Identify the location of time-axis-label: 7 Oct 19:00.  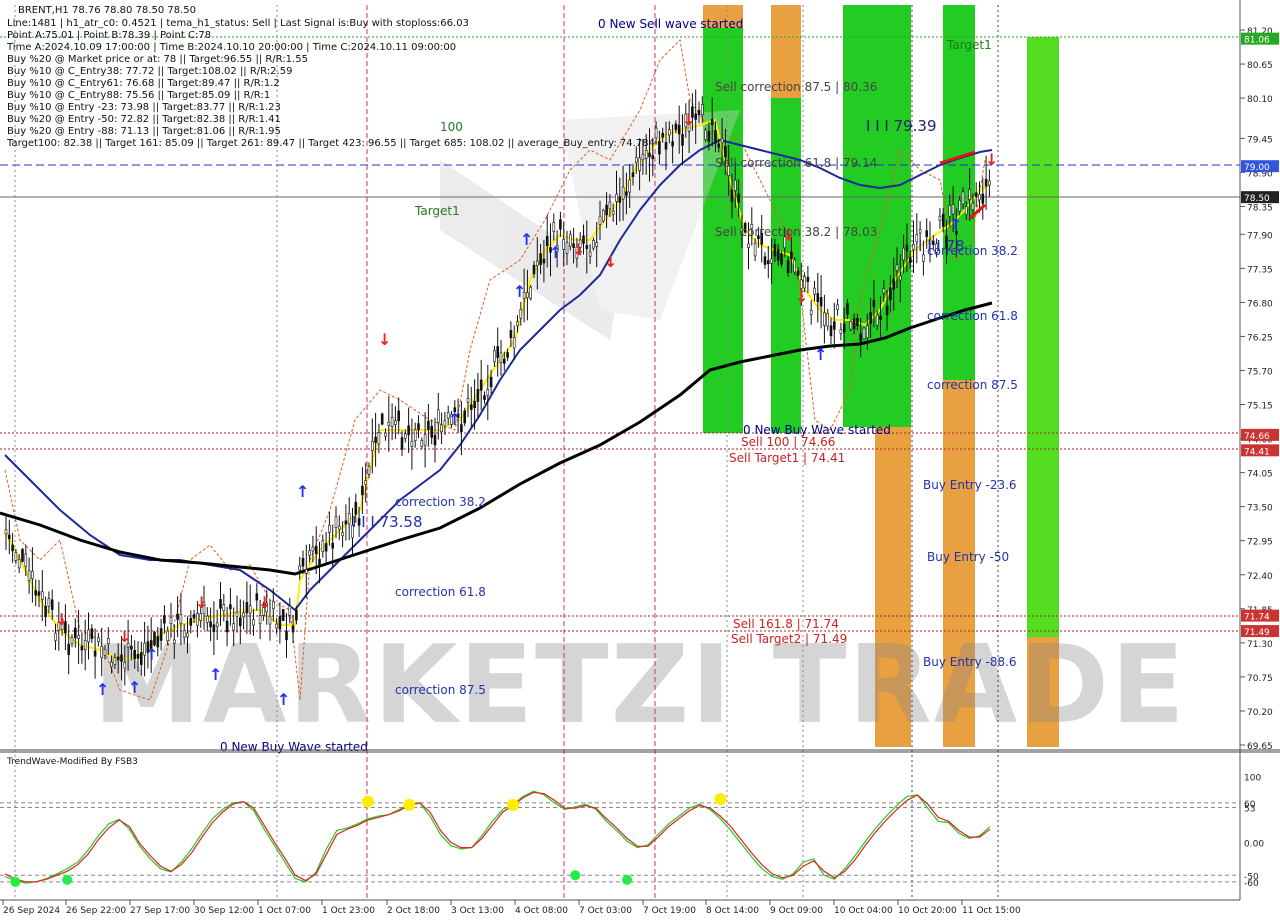
(669, 911).